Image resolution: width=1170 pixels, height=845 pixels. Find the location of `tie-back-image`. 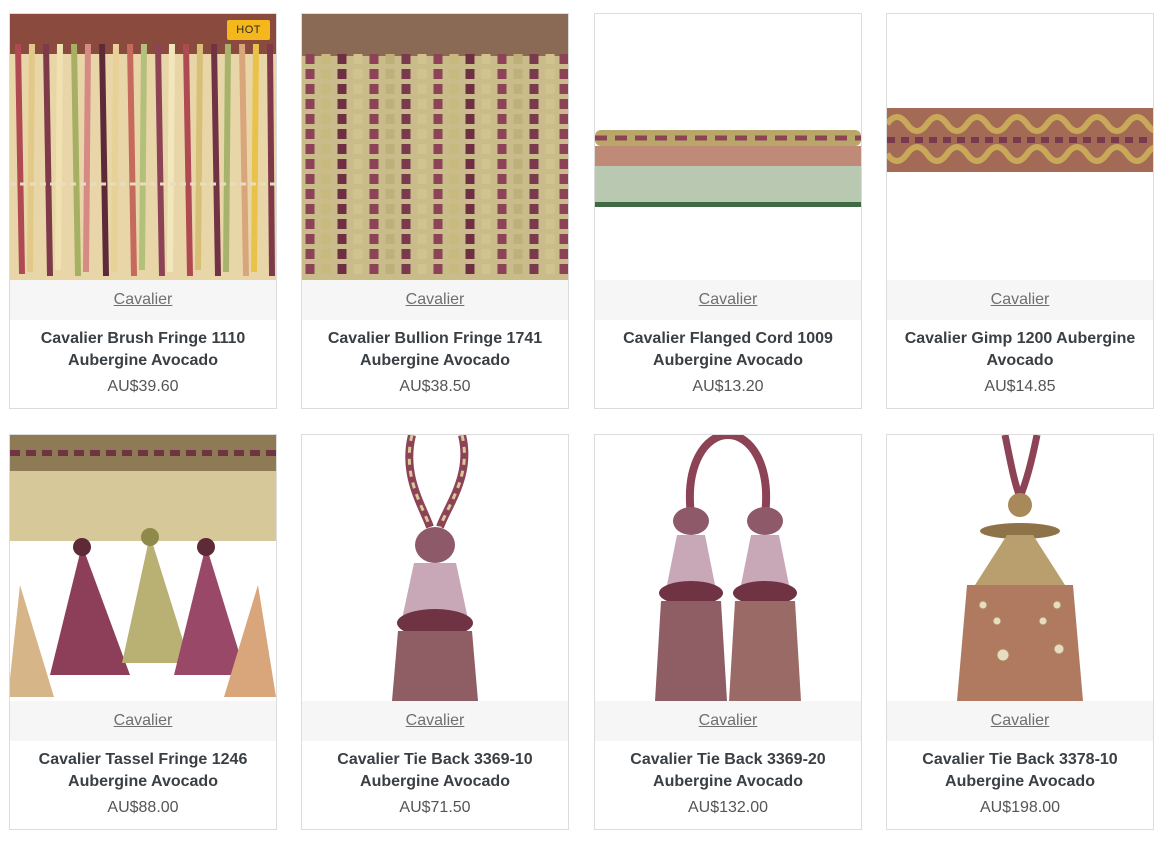

tie-back-image is located at coordinates (435, 568).